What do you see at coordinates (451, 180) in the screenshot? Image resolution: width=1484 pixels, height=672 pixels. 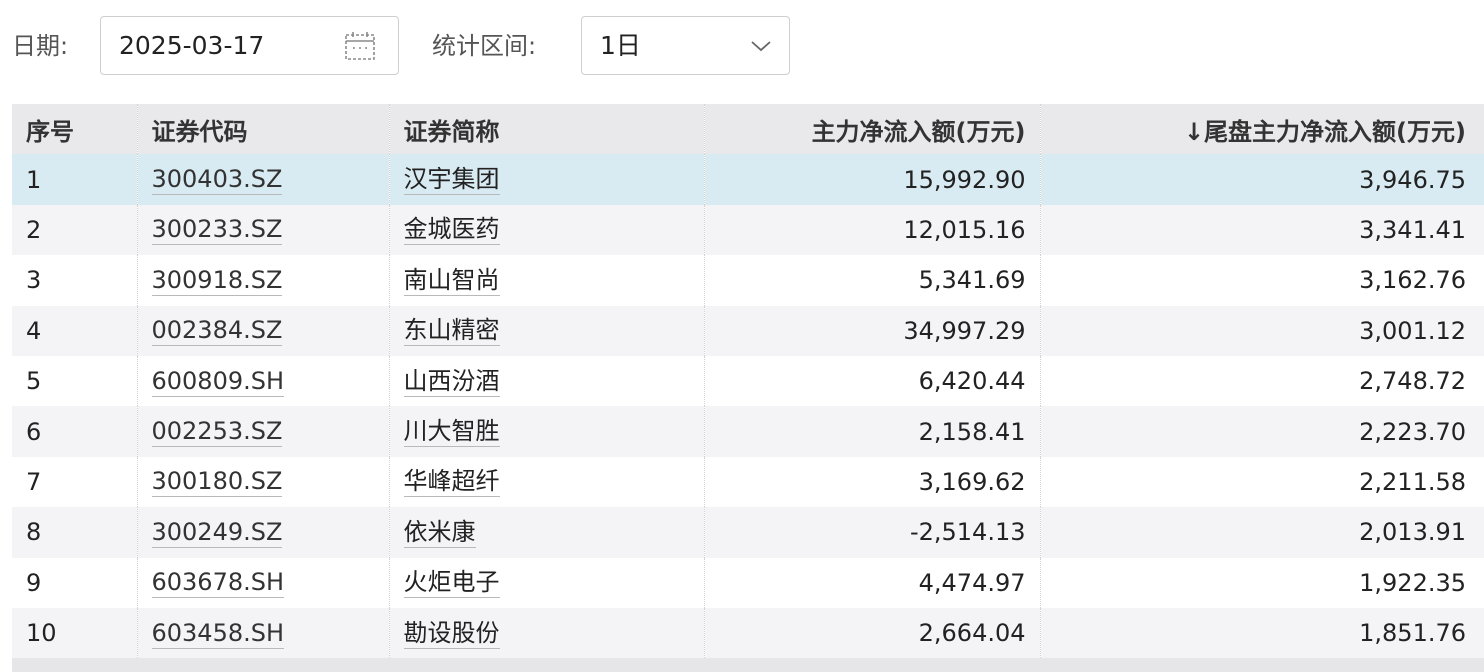 I see `security-name-link: 汉宇集团` at bounding box center [451, 180].